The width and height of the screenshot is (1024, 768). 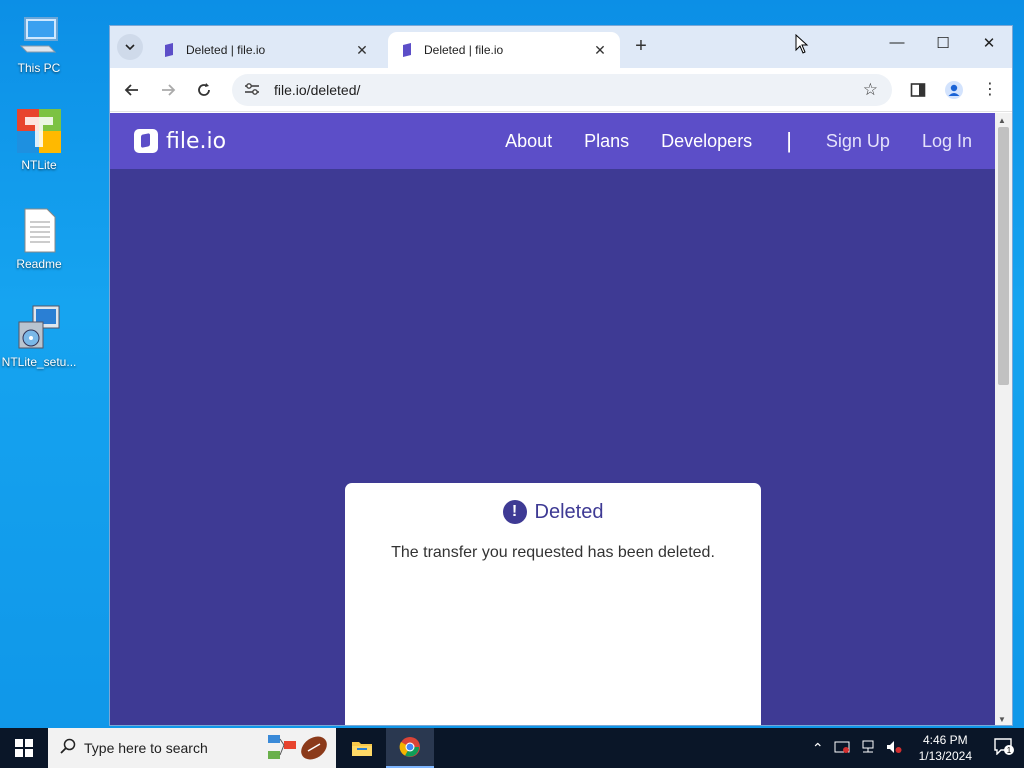 I want to click on forward-button, so click(x=168, y=90).